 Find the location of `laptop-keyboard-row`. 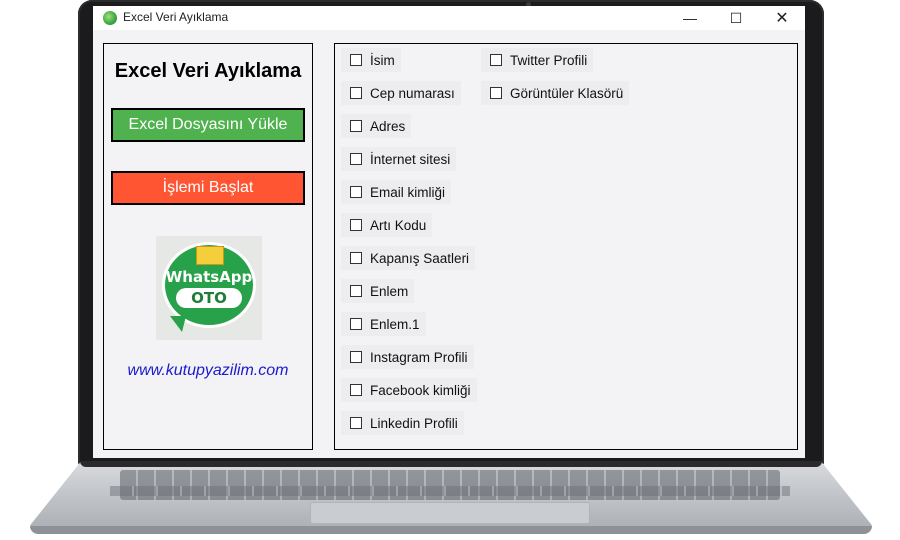

laptop-keyboard-row is located at coordinates (450, 491).